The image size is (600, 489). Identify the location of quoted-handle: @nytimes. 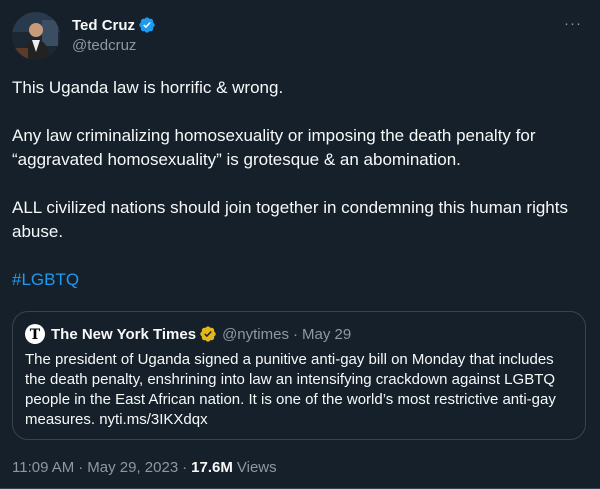
(255, 334).